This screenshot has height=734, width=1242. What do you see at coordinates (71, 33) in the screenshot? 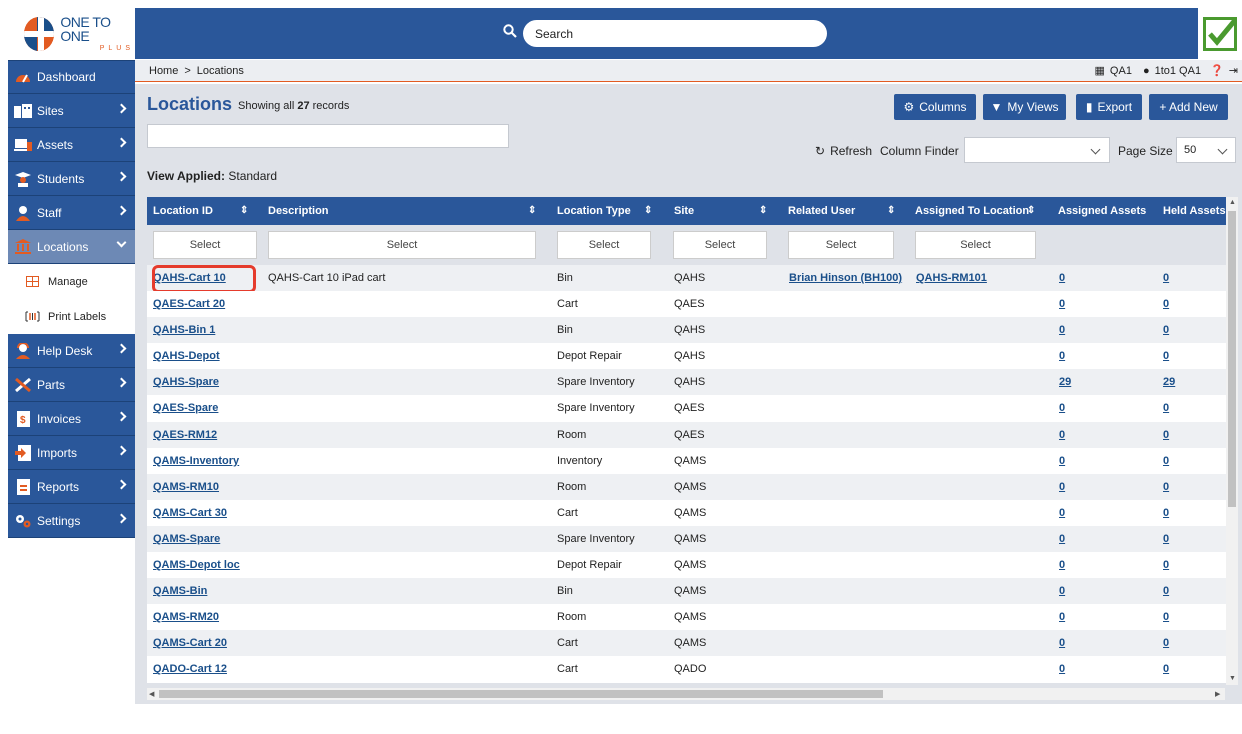
I see `logo: ONE TO ONE PLUS` at bounding box center [71, 33].